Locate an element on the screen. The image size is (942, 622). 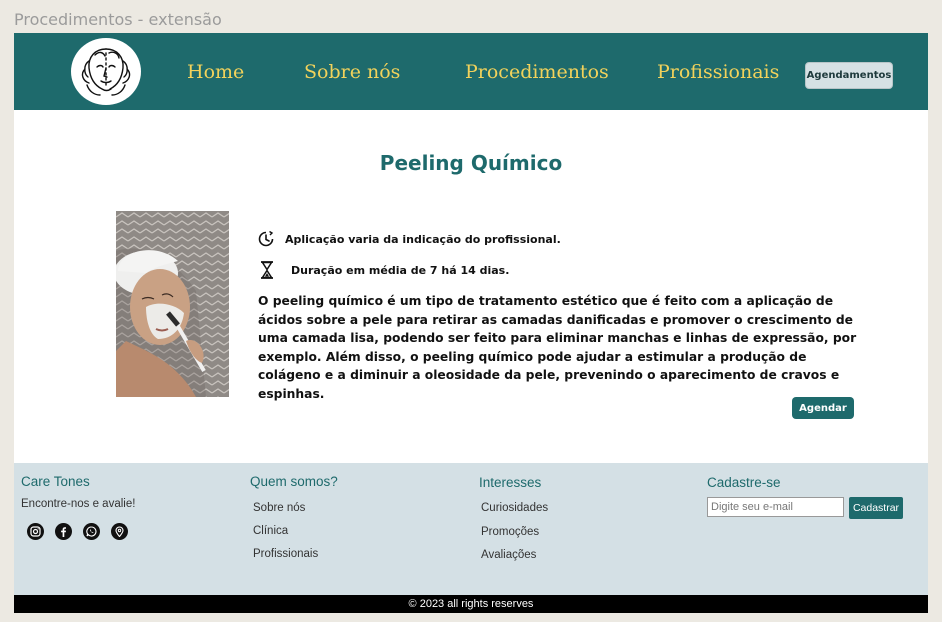
footer-interests-title: Interesses is located at coordinates (510, 482).